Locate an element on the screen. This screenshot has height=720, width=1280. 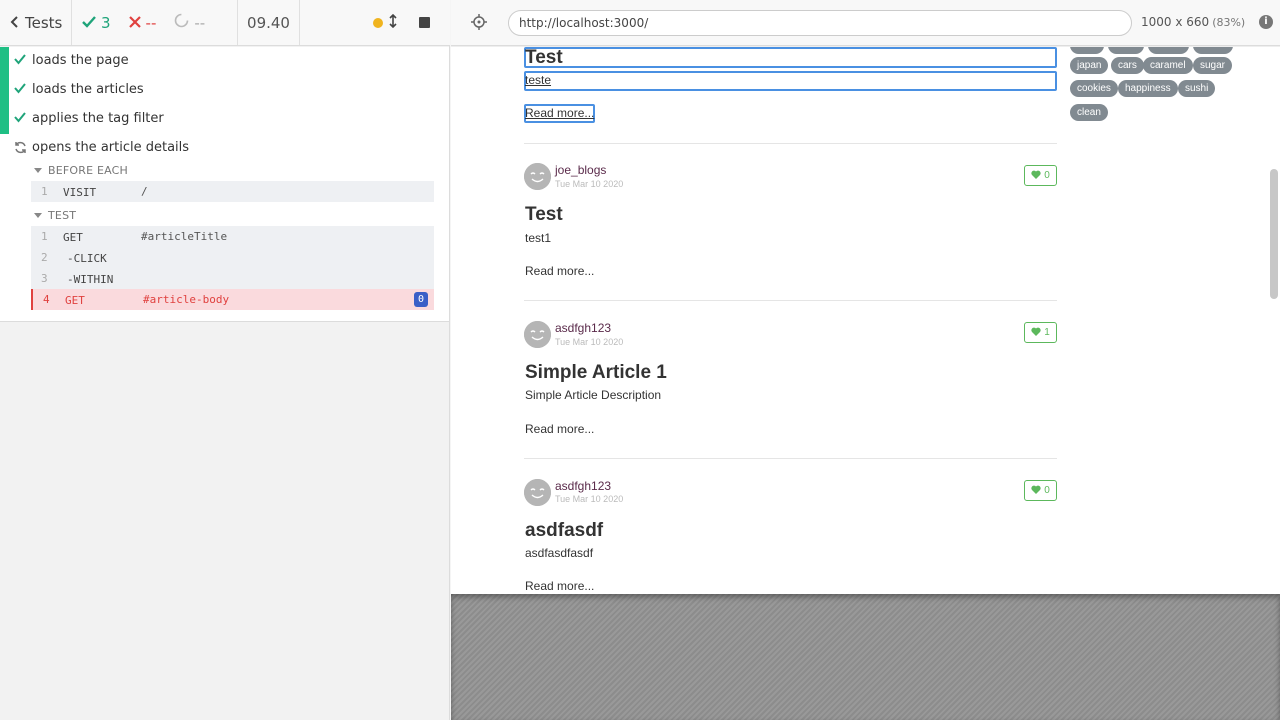
url-field: http://localhost:3000/ is located at coordinates (820, 23).